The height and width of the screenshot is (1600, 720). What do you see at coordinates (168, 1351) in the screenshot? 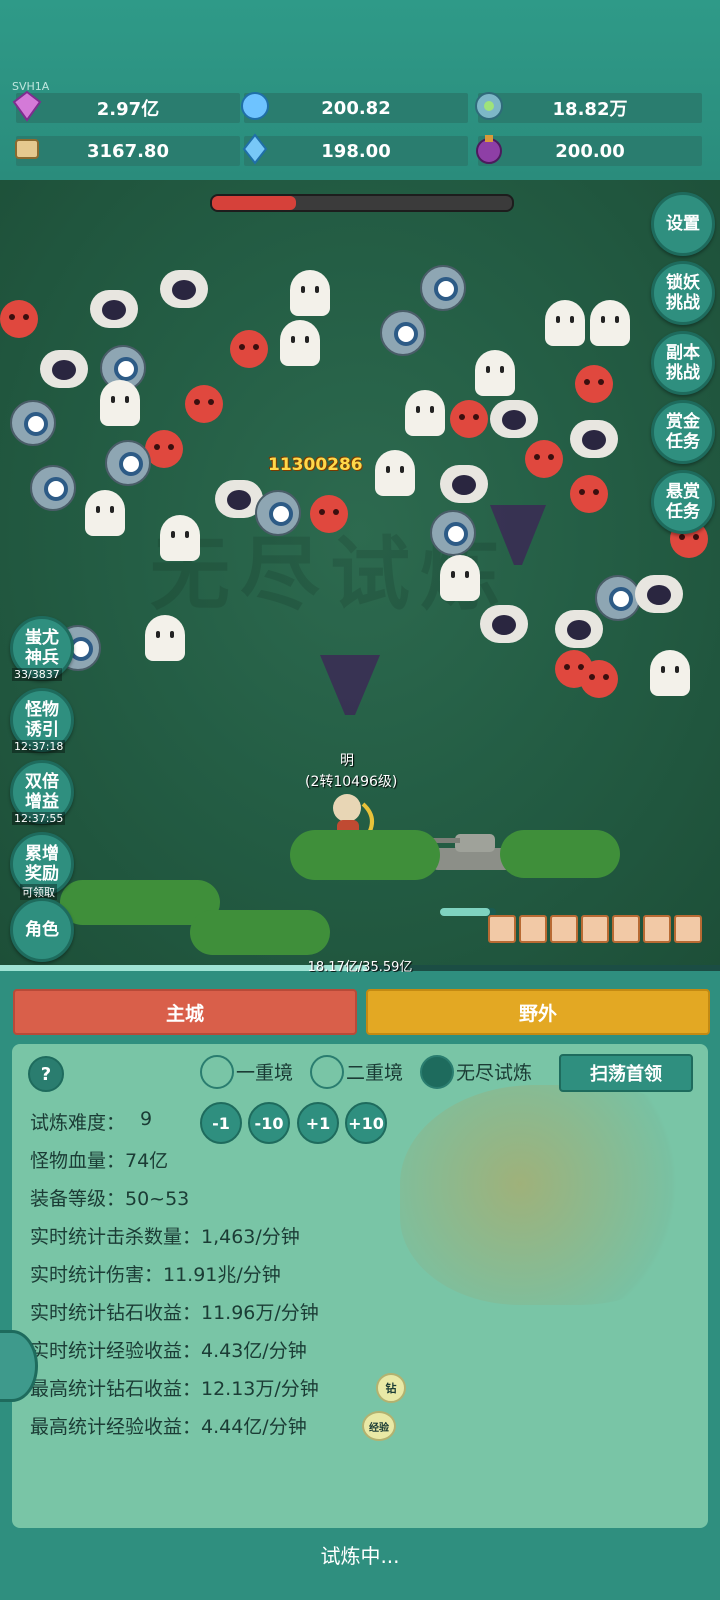
I see `stat-exp-income: 实时统计经验收益：4.43亿/分钟` at bounding box center [168, 1351].